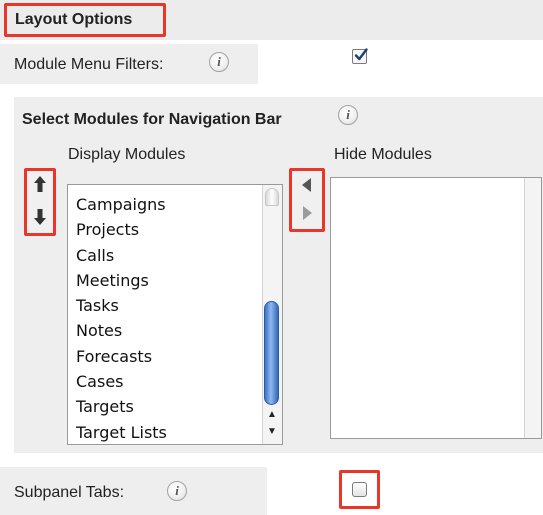 Image resolution: width=543 pixels, height=515 pixels. Describe the element at coordinates (121, 305) in the screenshot. I see `list-item: Tasks` at that location.